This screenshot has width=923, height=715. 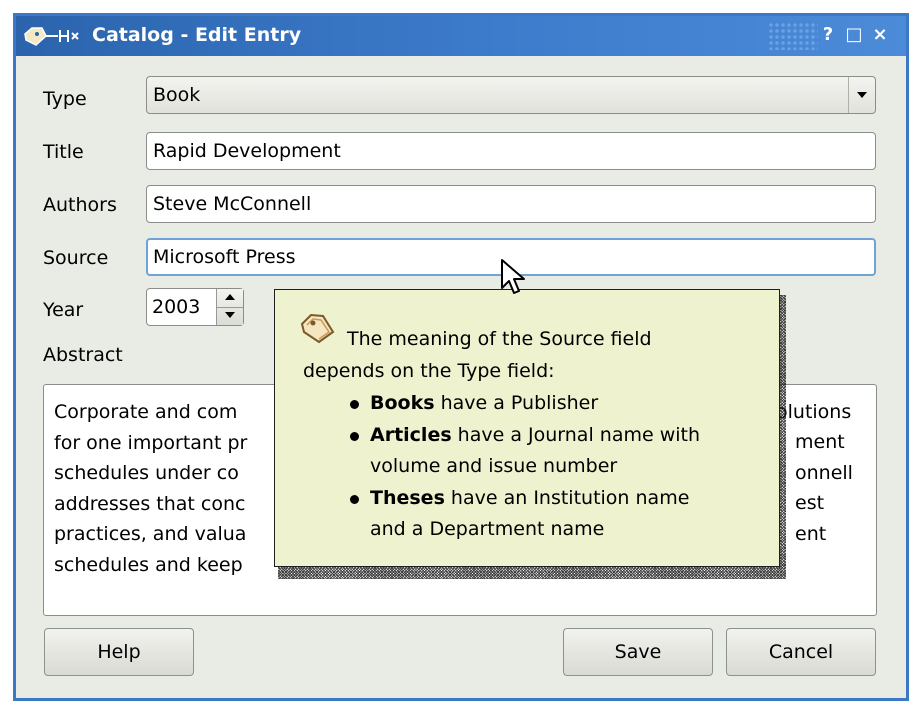 I want to click on source-label: Source, so click(x=76, y=258).